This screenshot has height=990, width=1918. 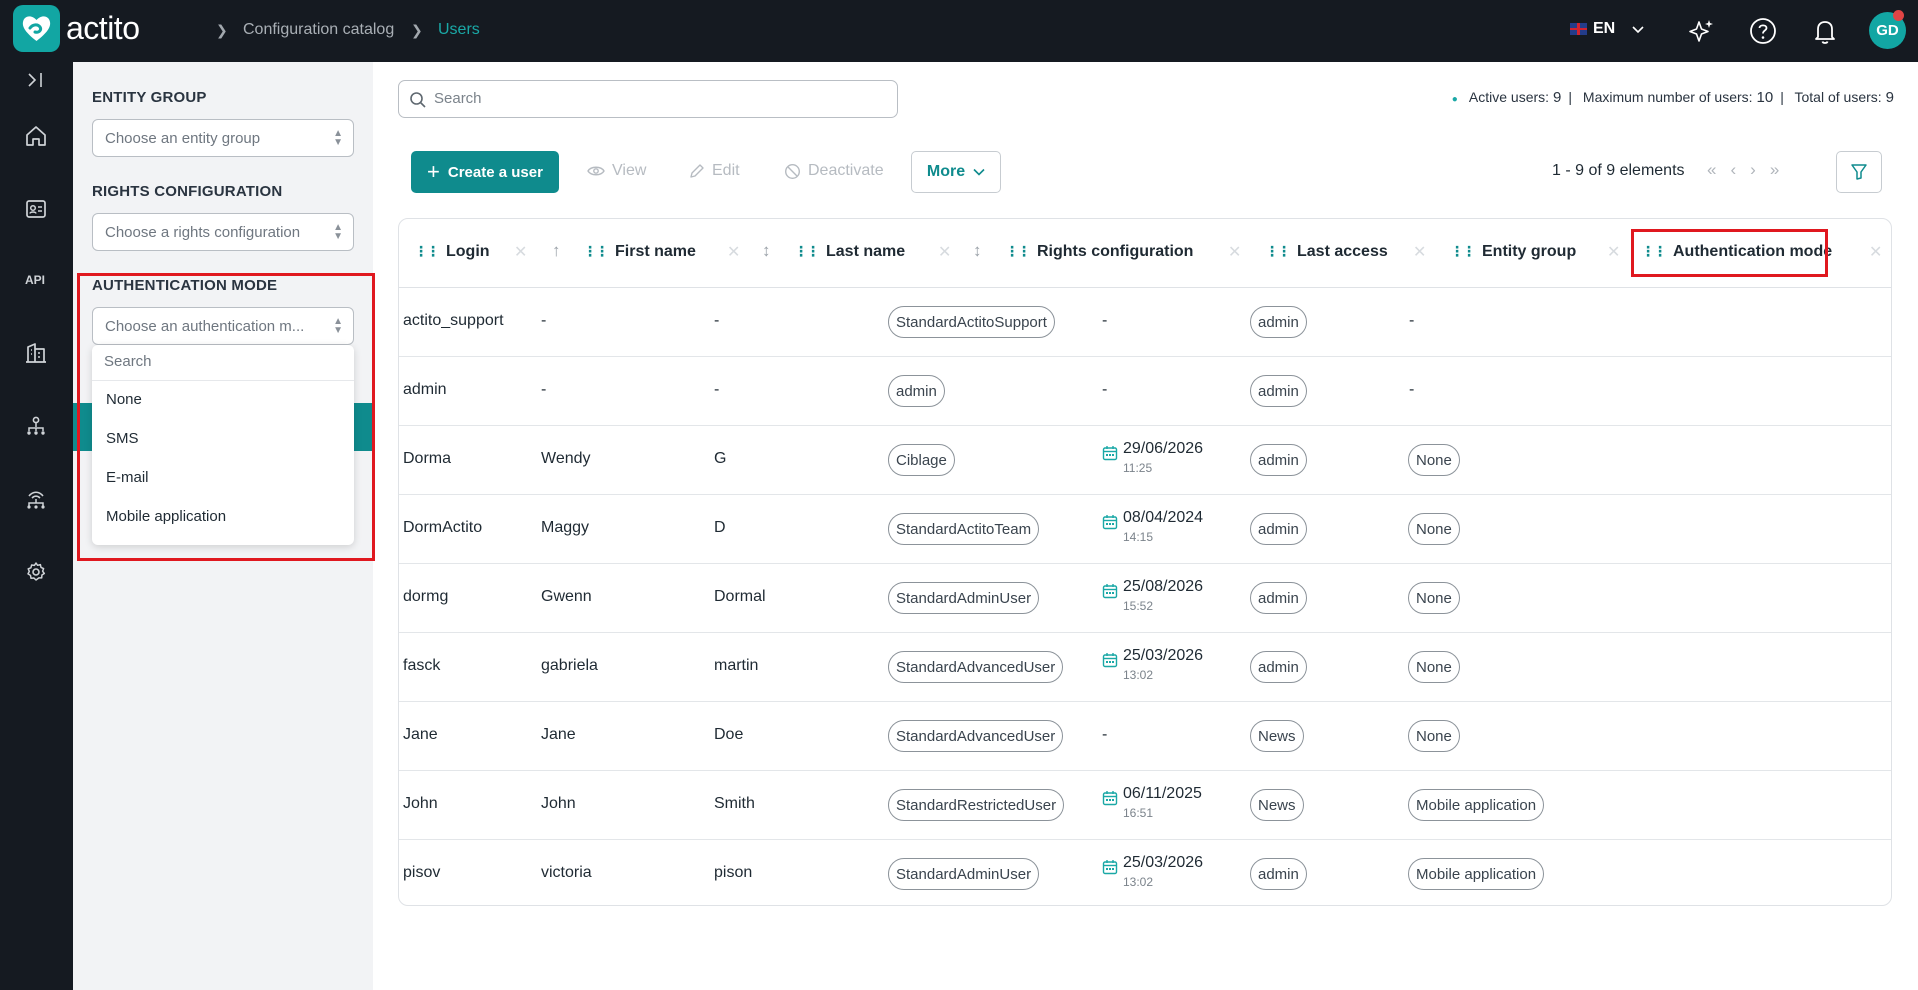 What do you see at coordinates (1163, 862) in the screenshot?
I see `last-access-date: 25/03/2026` at bounding box center [1163, 862].